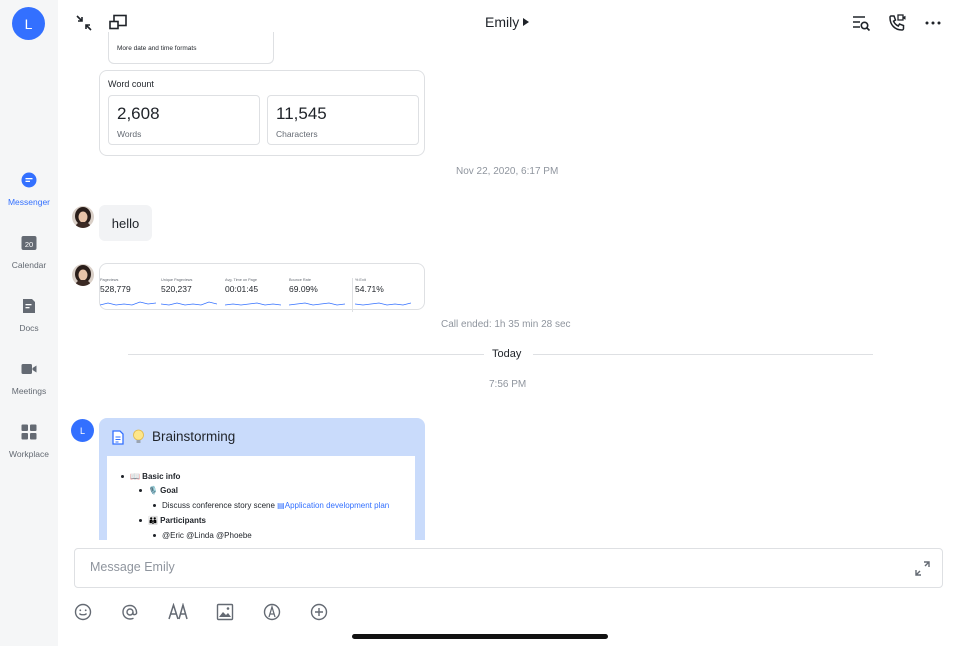  What do you see at coordinates (150, 476) in the screenshot?
I see `doc-heading: 📖 Basic info` at bounding box center [150, 476].